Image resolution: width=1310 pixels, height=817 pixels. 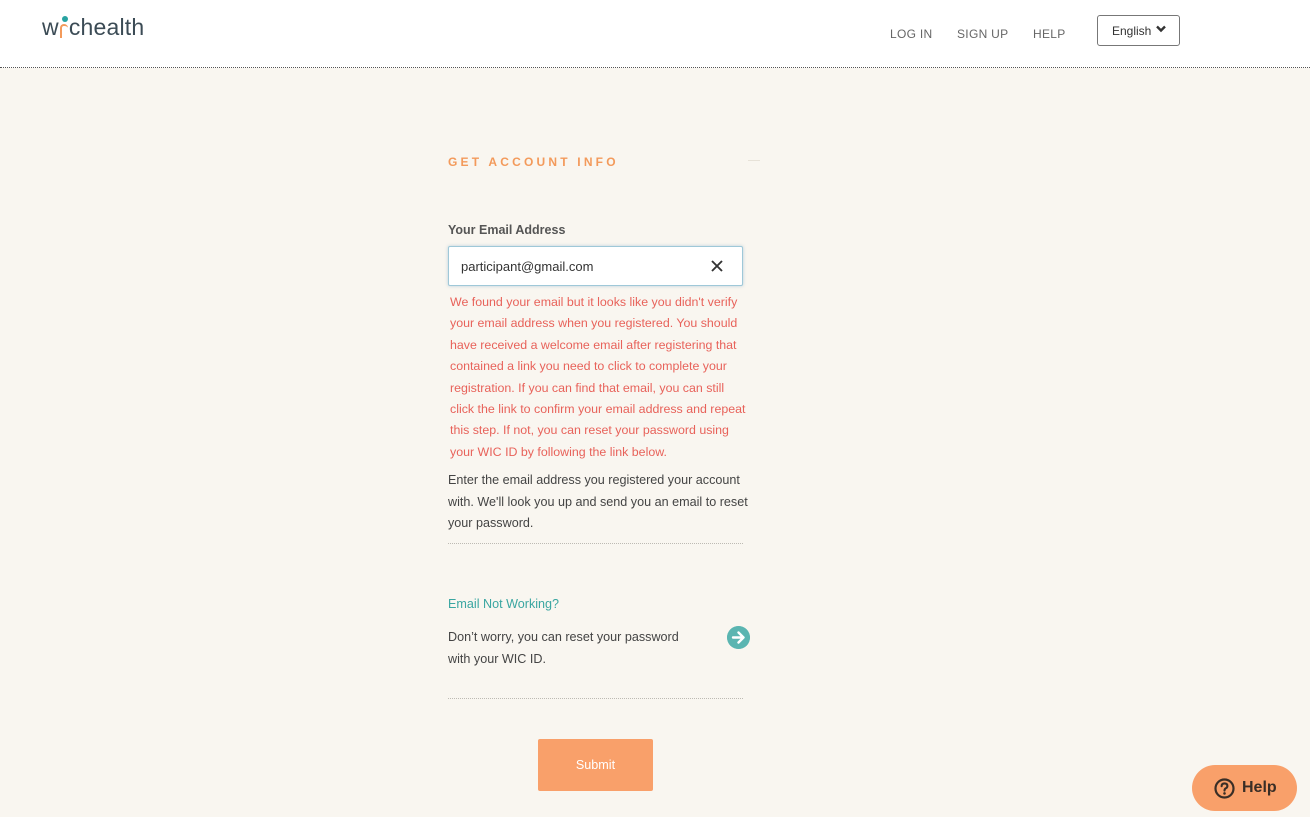 What do you see at coordinates (738, 637) in the screenshot?
I see `arrow-right-circle-icon` at bounding box center [738, 637].